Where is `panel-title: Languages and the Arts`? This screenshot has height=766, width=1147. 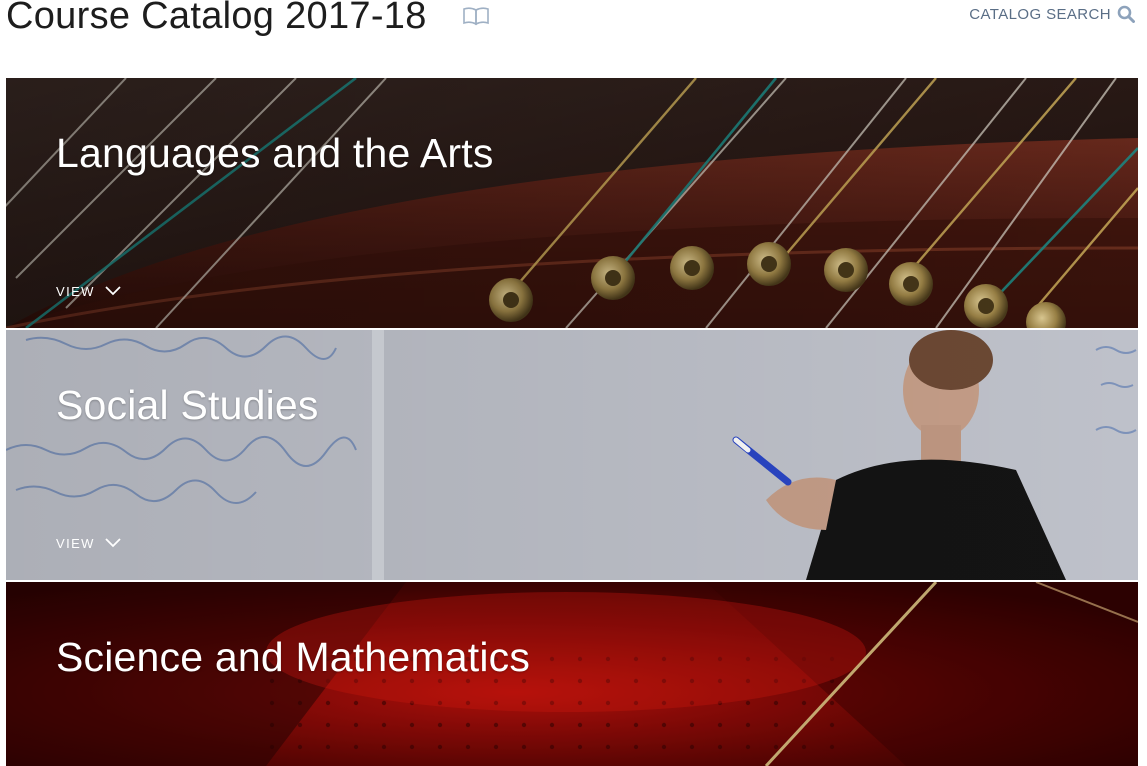 panel-title: Languages and the Arts is located at coordinates (275, 153).